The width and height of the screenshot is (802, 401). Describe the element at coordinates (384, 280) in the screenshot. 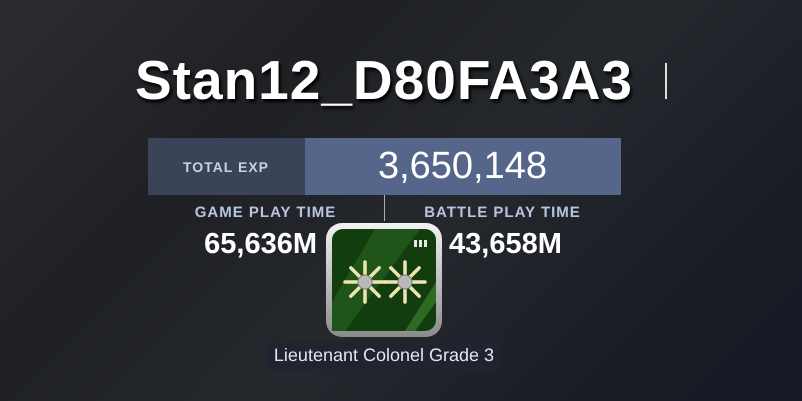

I see `rank-badge-icon` at that location.